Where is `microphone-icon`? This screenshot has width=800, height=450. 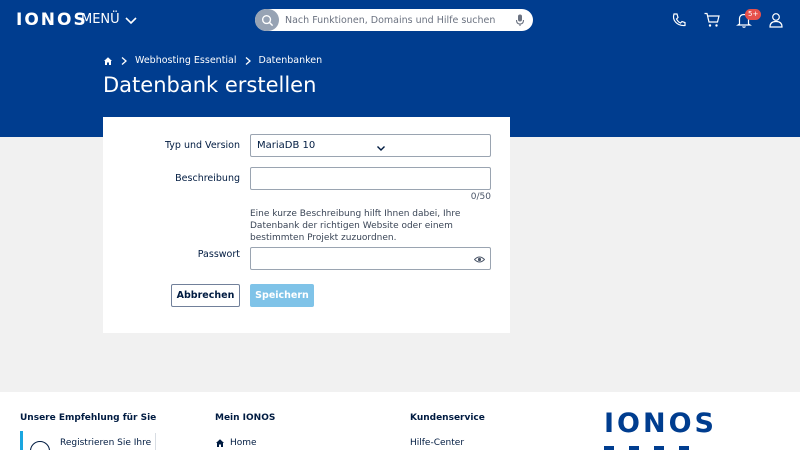 microphone-icon is located at coordinates (520, 20).